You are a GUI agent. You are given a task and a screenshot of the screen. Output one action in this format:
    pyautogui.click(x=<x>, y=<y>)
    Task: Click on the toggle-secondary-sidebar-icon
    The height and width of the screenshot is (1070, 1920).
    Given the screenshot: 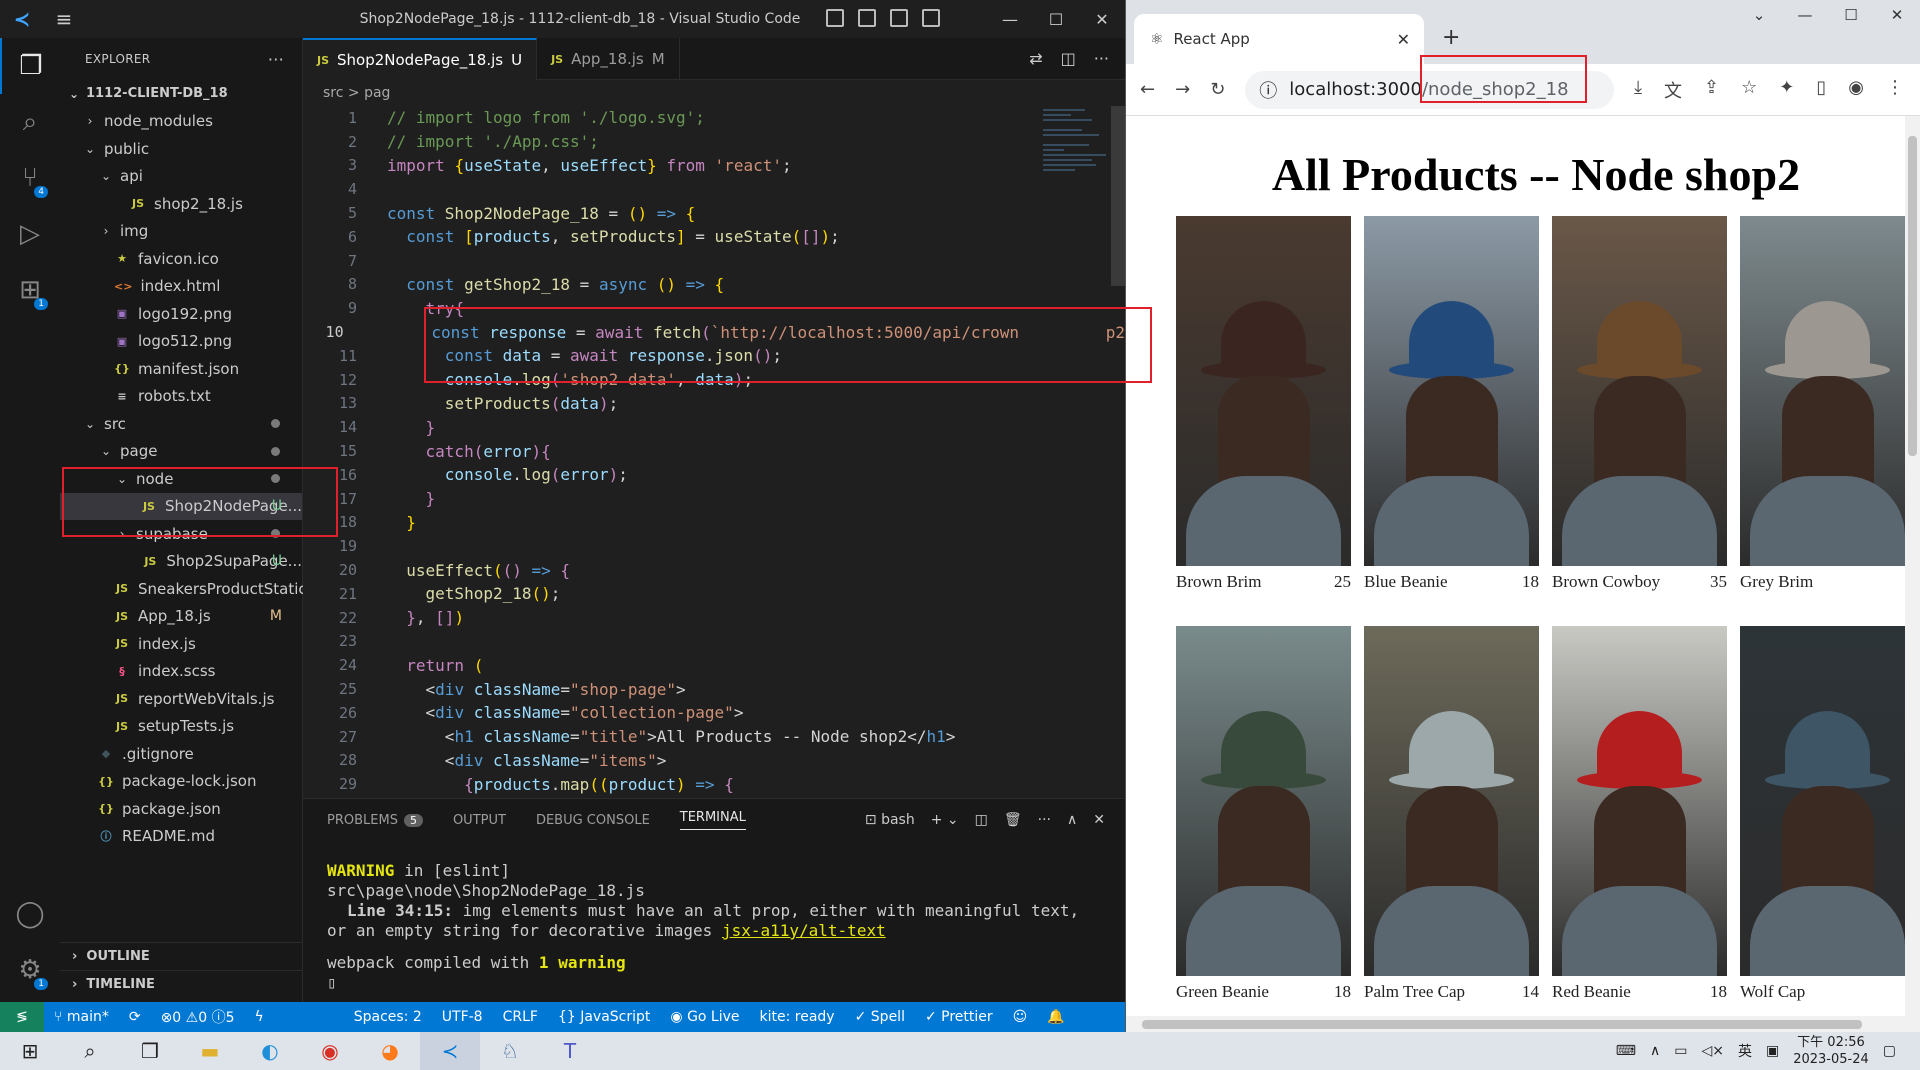 What is the action you would take?
    pyautogui.click(x=899, y=18)
    